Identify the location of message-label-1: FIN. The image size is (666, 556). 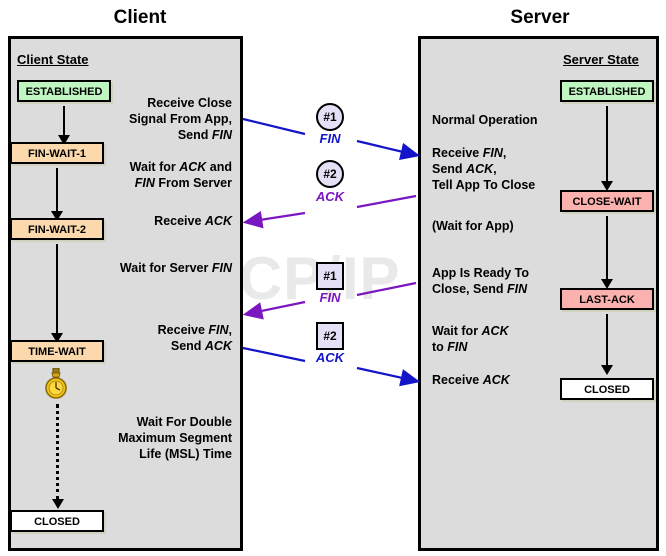
(330, 138).